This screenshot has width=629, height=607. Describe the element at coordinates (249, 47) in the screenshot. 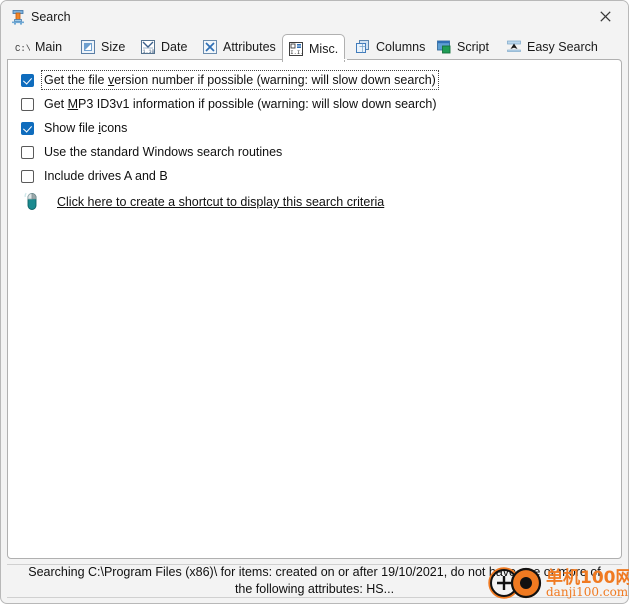

I see `tab-attributes-label: Attributes` at that location.